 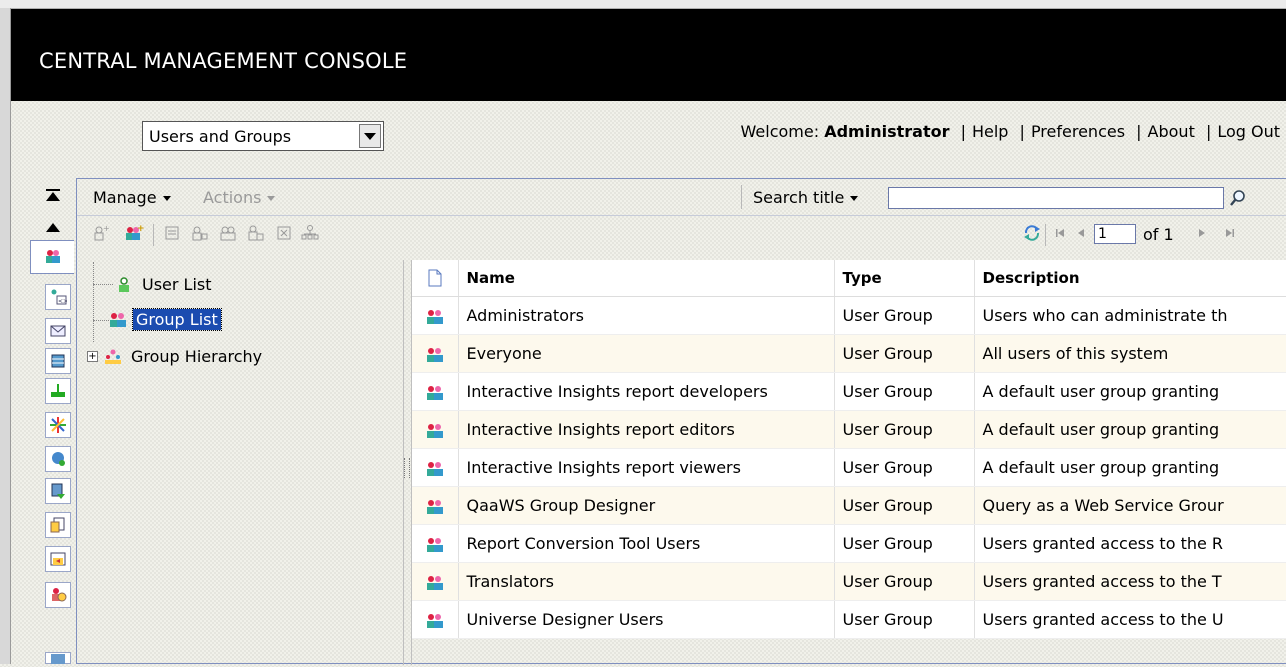 What do you see at coordinates (646, 505) in the screenshot?
I see `cell-name: QaaWS Group Designer` at bounding box center [646, 505].